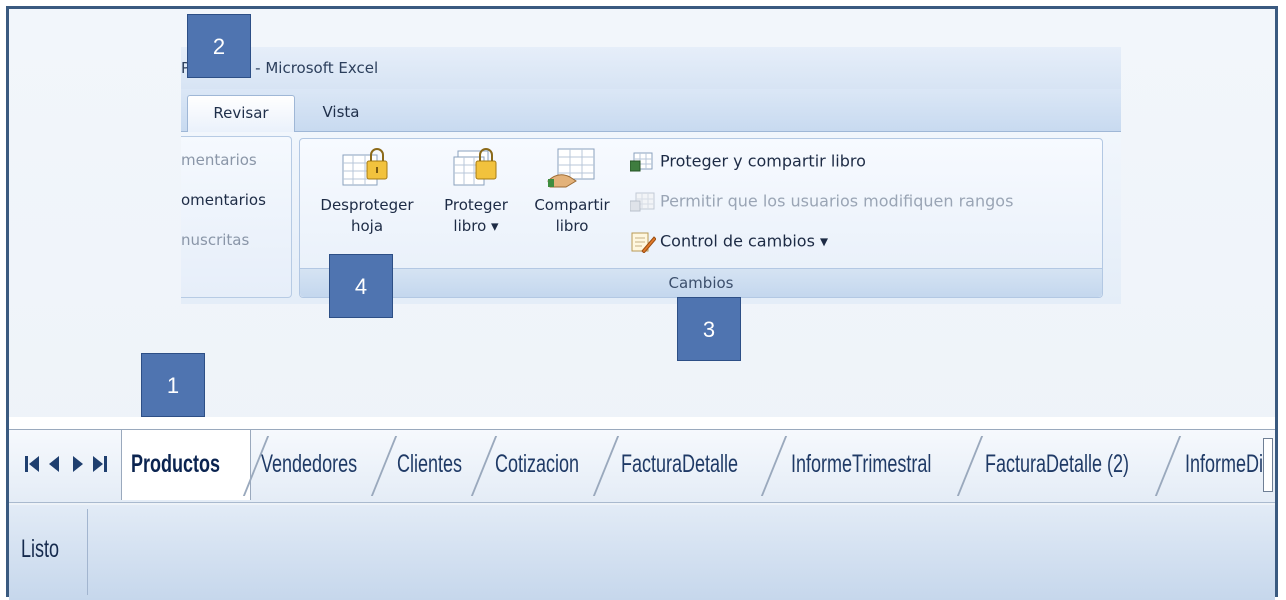 The image size is (1286, 600). I want to click on sheet-tab-cotizacion: Cotizacion, so click(537, 466).